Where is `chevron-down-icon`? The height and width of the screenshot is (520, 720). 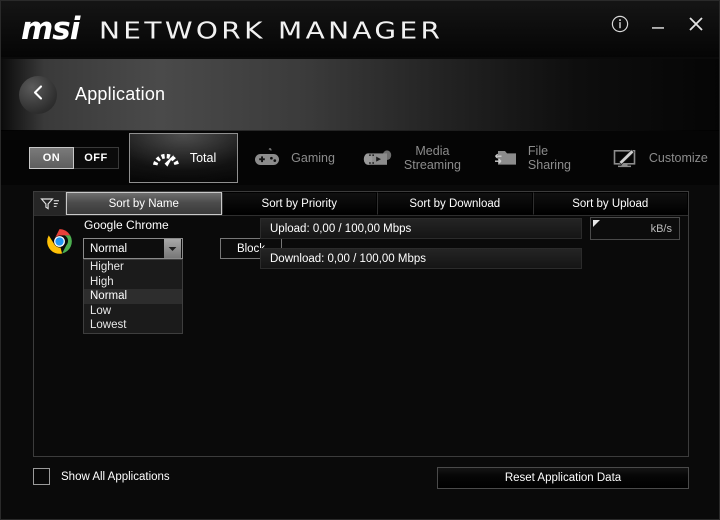
chevron-down-icon is located at coordinates (172, 248).